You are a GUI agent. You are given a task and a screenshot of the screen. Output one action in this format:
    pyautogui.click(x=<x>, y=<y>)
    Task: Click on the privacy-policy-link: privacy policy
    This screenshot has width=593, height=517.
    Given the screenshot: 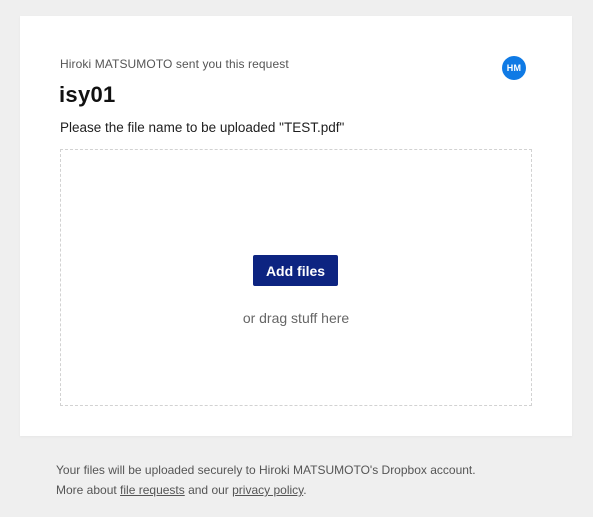 What is the action you would take?
    pyautogui.click(x=267, y=490)
    